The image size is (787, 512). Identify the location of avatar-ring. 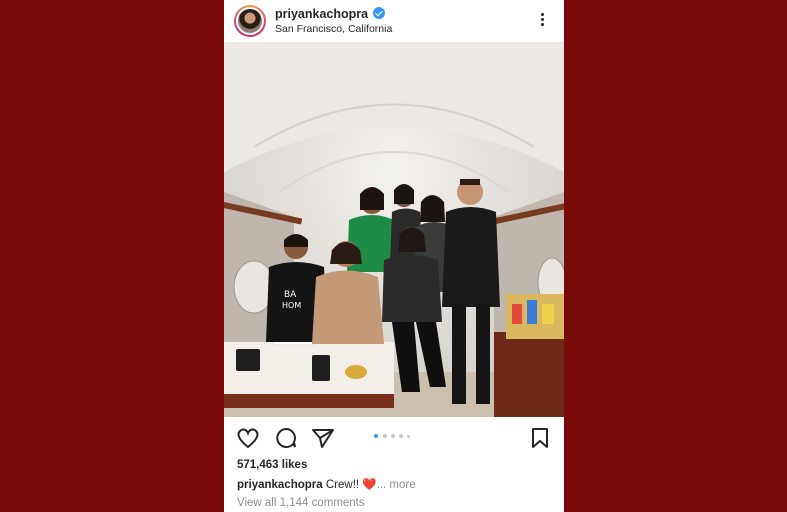
(250, 21).